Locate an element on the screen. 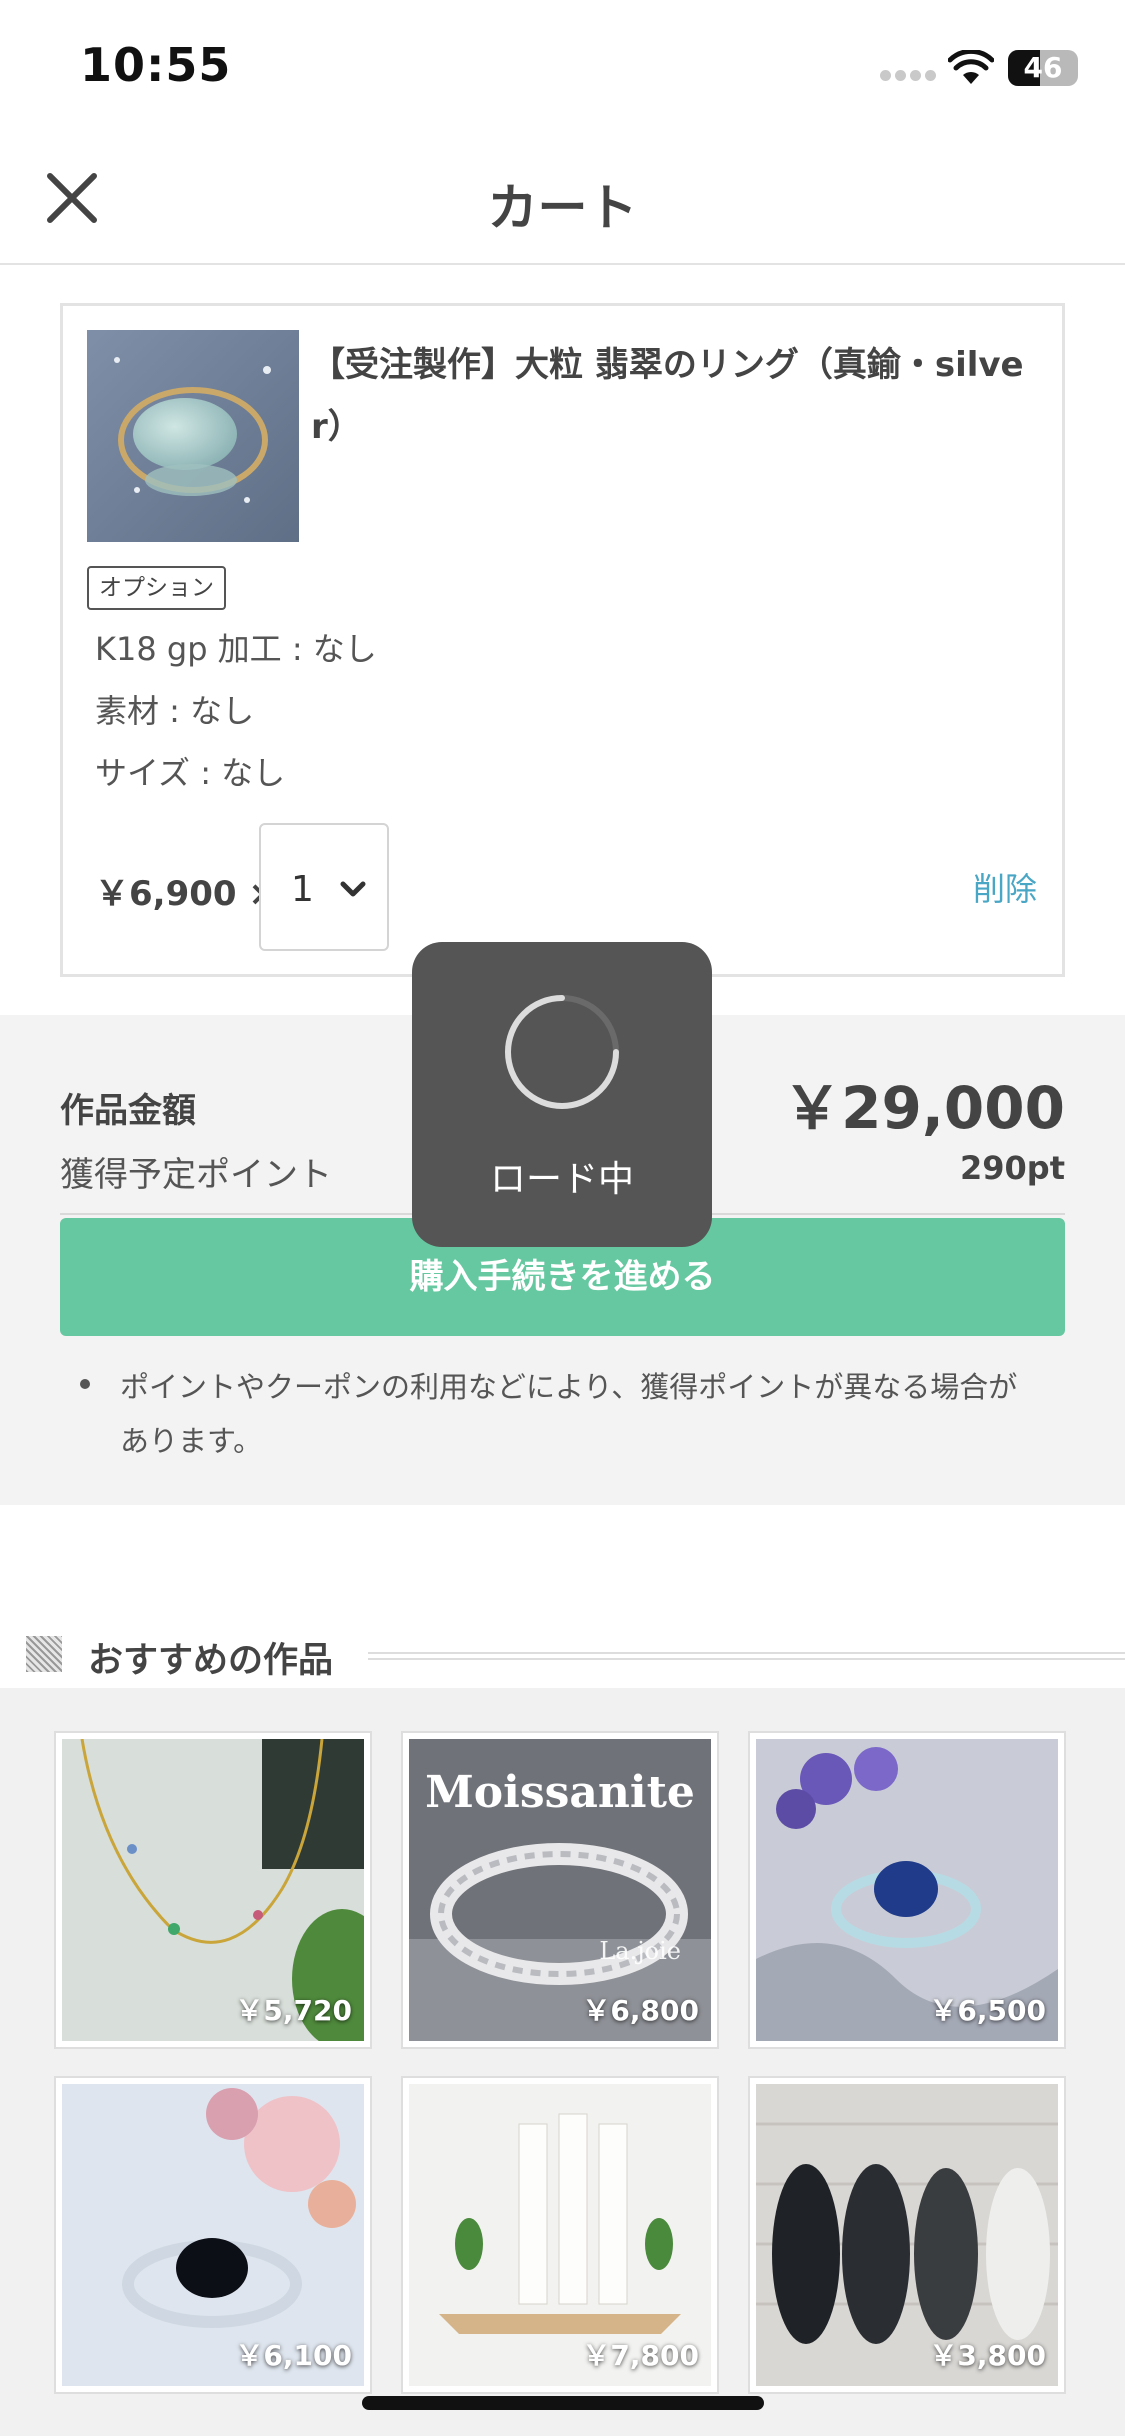  product-image: ￥6,100 is located at coordinates (213, 2235).